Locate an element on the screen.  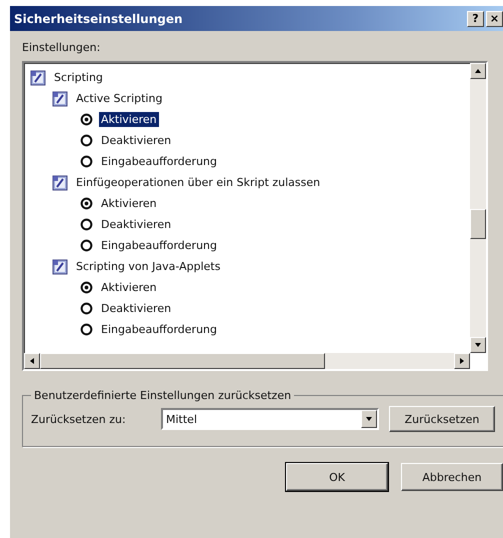
group-legend: Benutzerdefinierte Einstellungen zurücksetzen is located at coordinates (162, 395).